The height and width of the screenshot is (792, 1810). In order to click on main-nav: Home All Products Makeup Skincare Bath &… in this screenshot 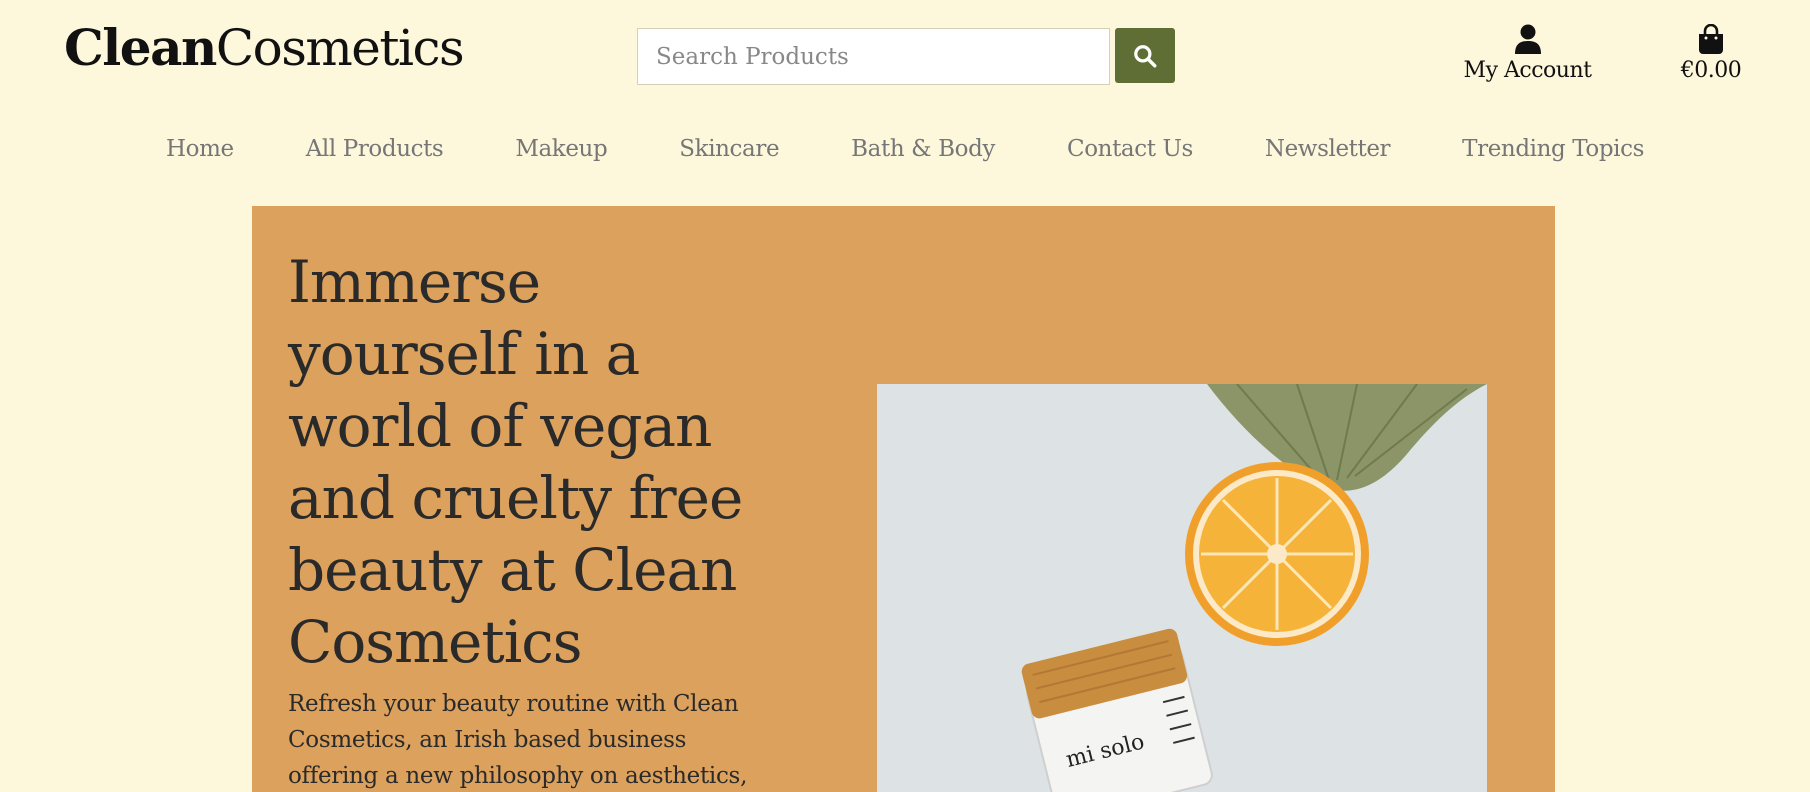, I will do `click(905, 149)`.